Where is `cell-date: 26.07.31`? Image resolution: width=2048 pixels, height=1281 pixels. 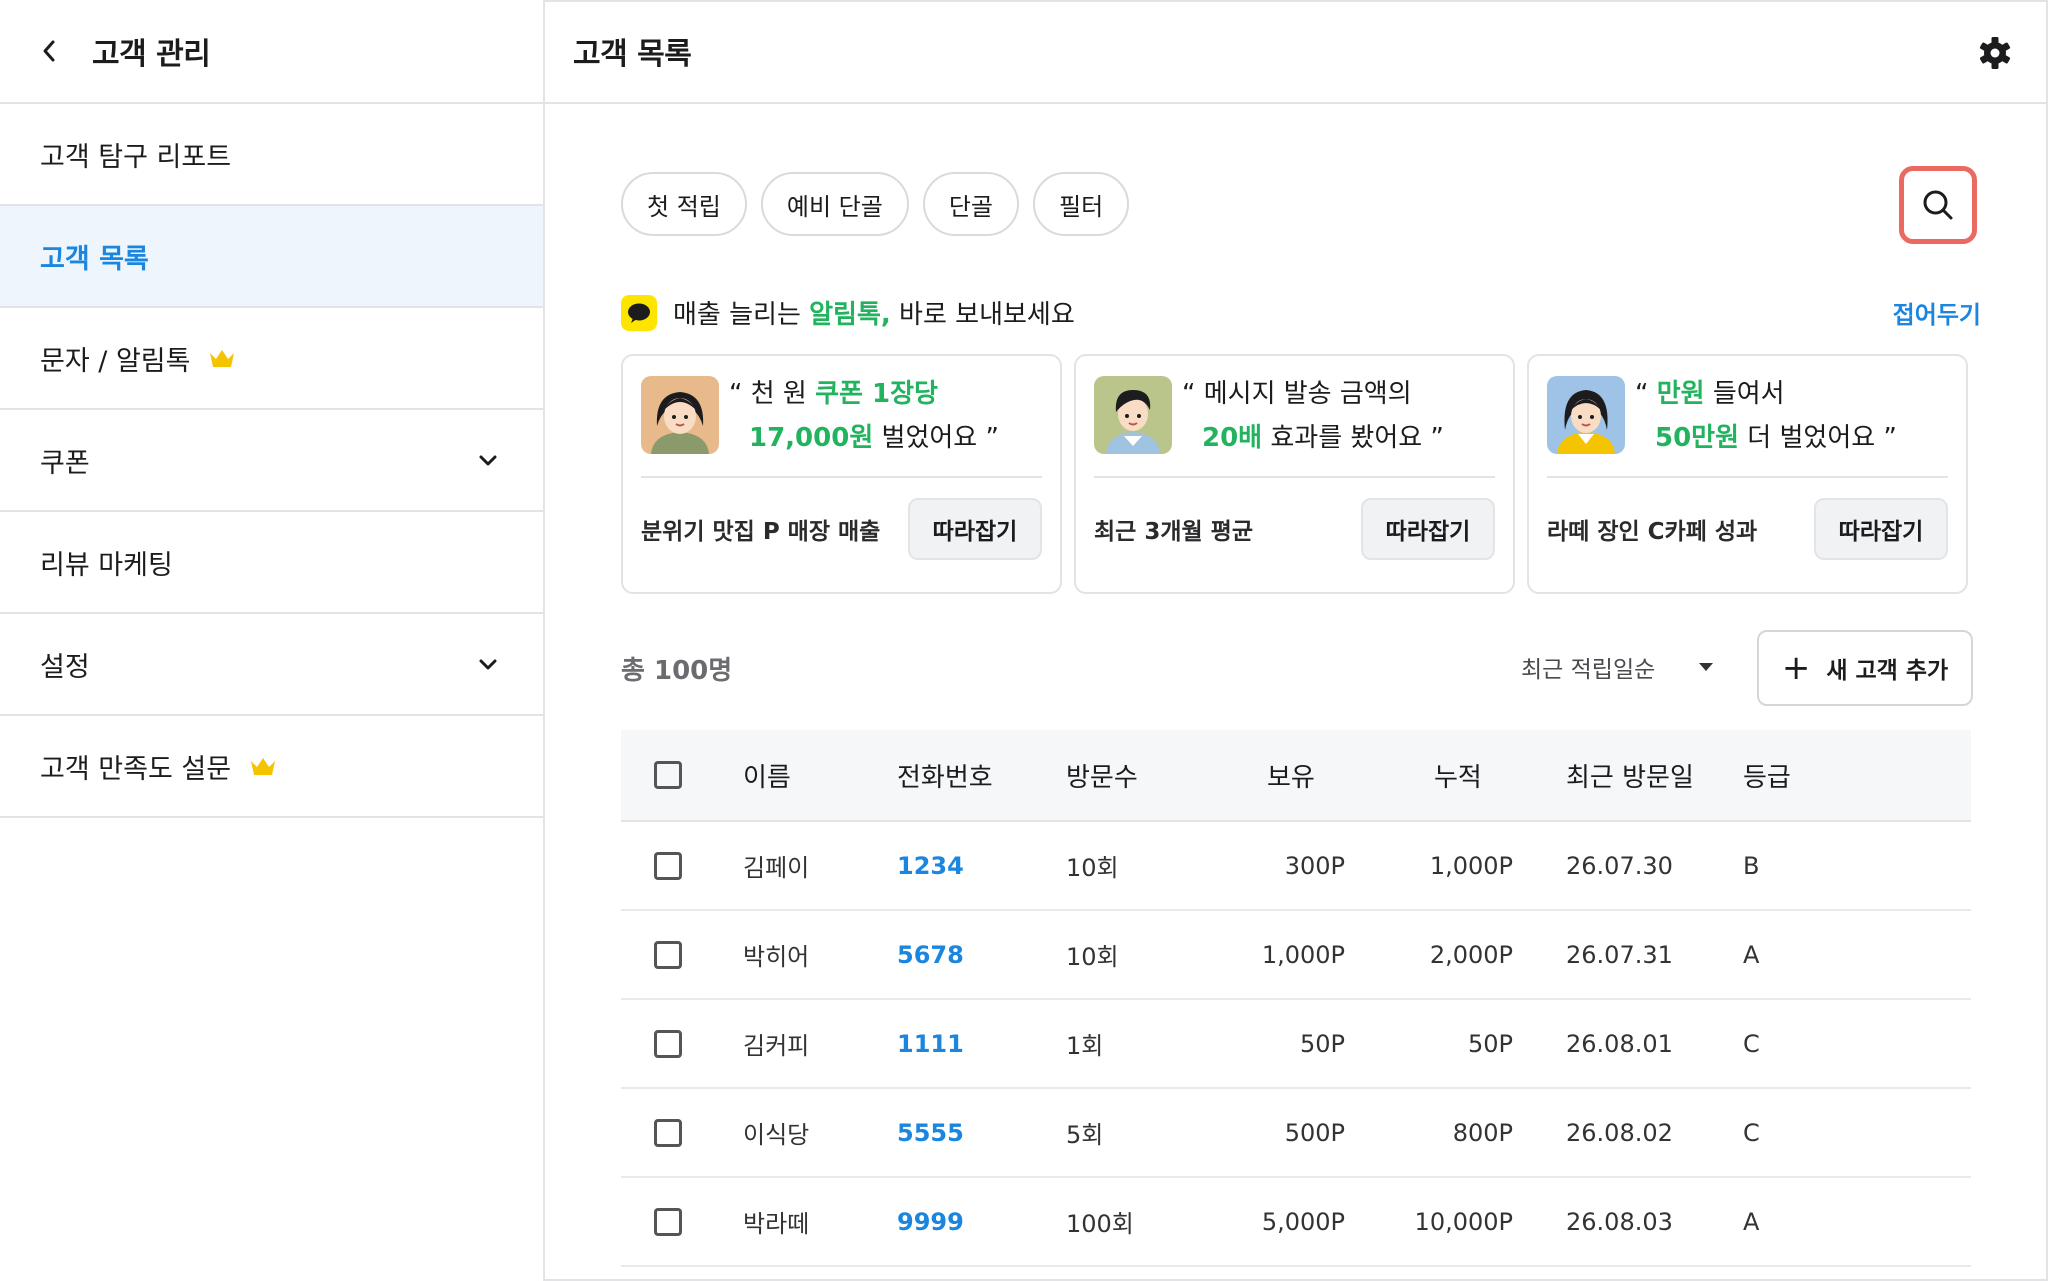
cell-date: 26.07.31 is located at coordinates (1619, 954).